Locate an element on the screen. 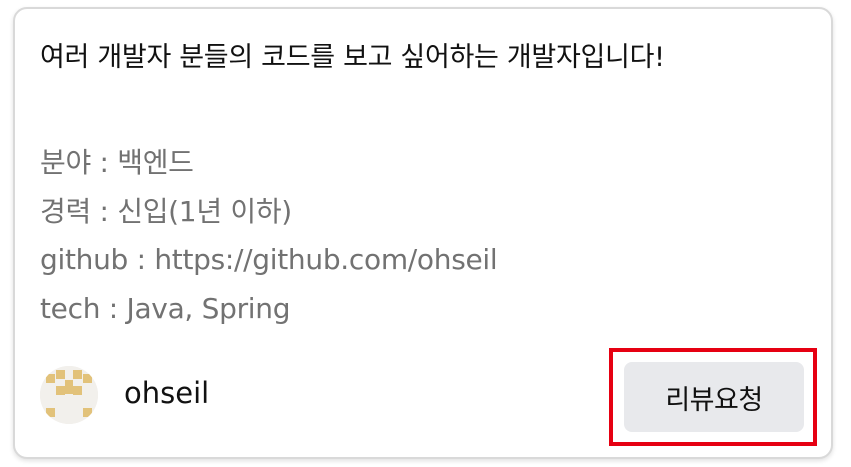 The width and height of the screenshot is (851, 467). avatar is located at coordinates (69, 395).